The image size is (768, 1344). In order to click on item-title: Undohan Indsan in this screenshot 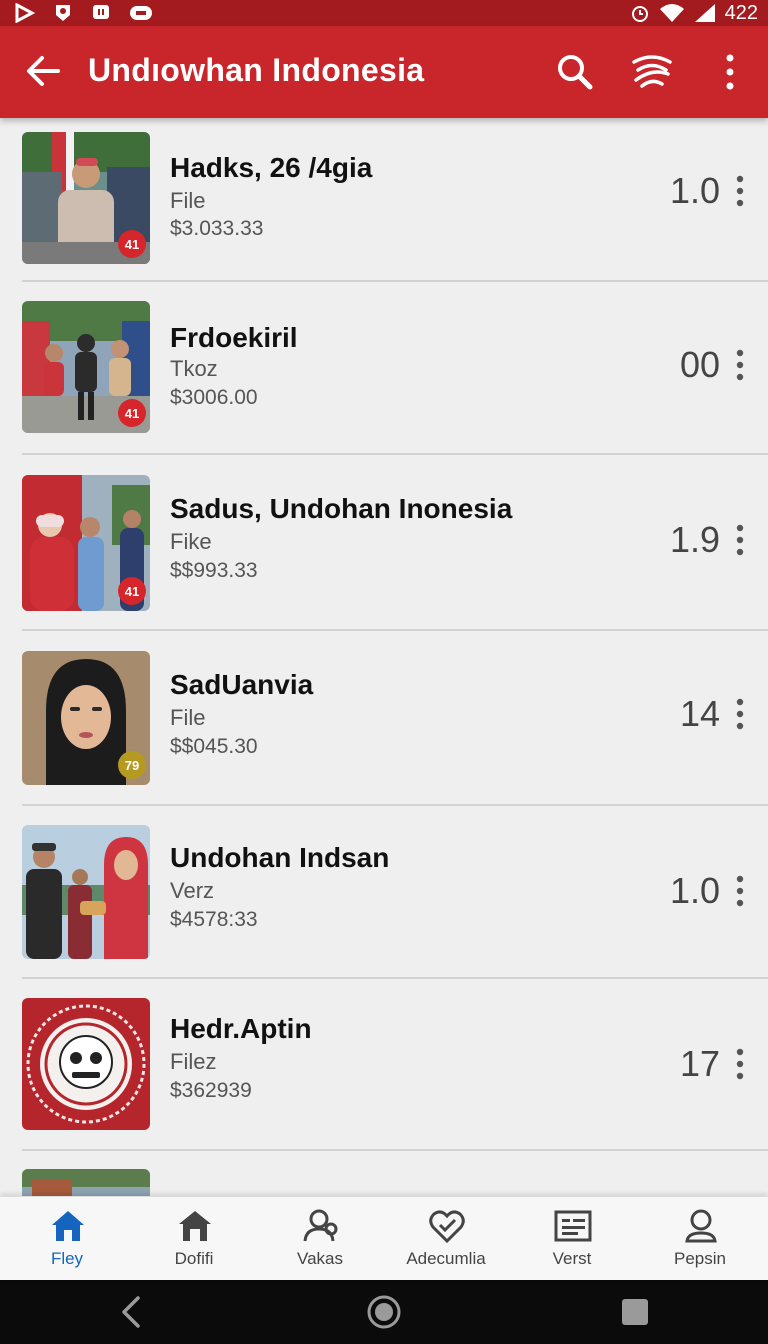, I will do `click(280, 857)`.